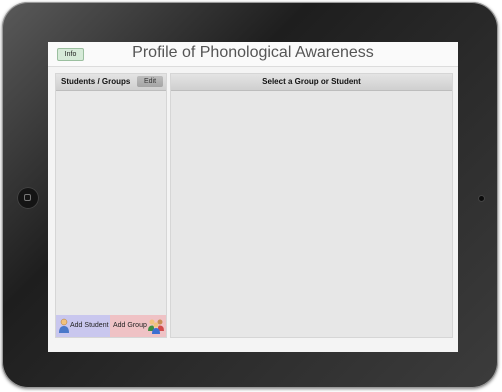 The width and height of the screenshot is (502, 392). Describe the element at coordinates (150, 81) in the screenshot. I see `edit-button: Edit` at that location.